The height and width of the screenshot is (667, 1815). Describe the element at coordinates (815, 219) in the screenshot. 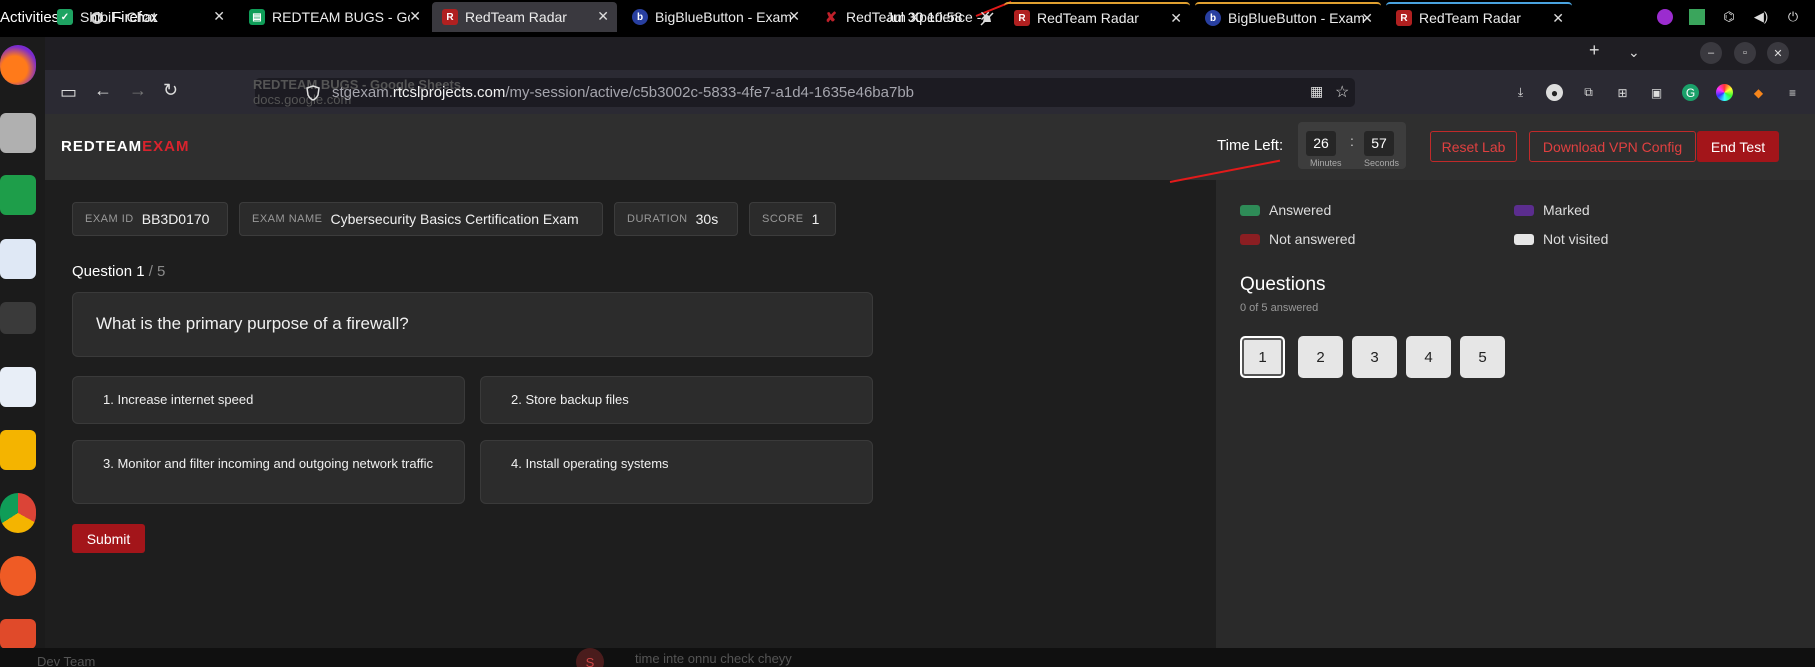

I see `score-value: 1` at that location.